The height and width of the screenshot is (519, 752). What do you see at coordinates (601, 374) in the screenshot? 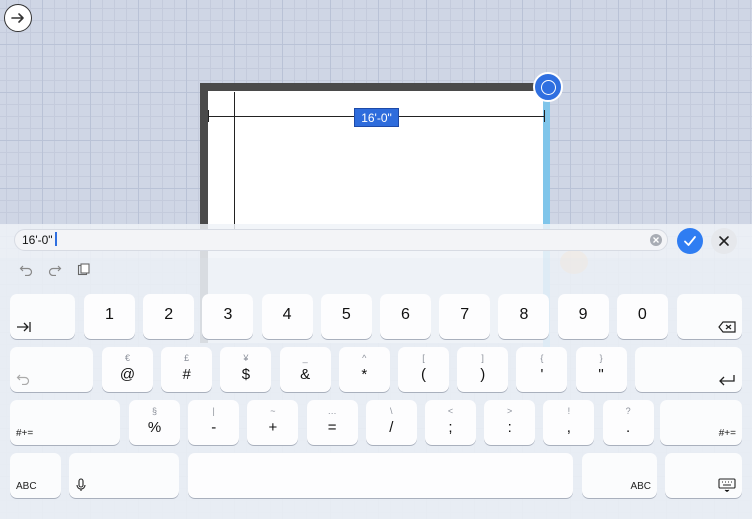
I see `key-quote-label: "` at bounding box center [601, 374].